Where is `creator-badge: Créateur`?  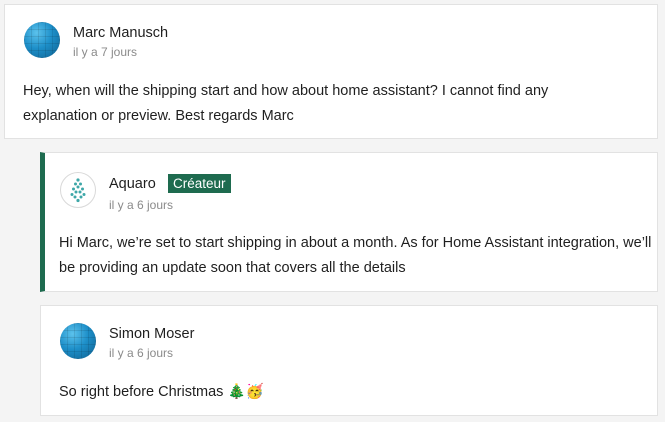
creator-badge: Créateur is located at coordinates (199, 183).